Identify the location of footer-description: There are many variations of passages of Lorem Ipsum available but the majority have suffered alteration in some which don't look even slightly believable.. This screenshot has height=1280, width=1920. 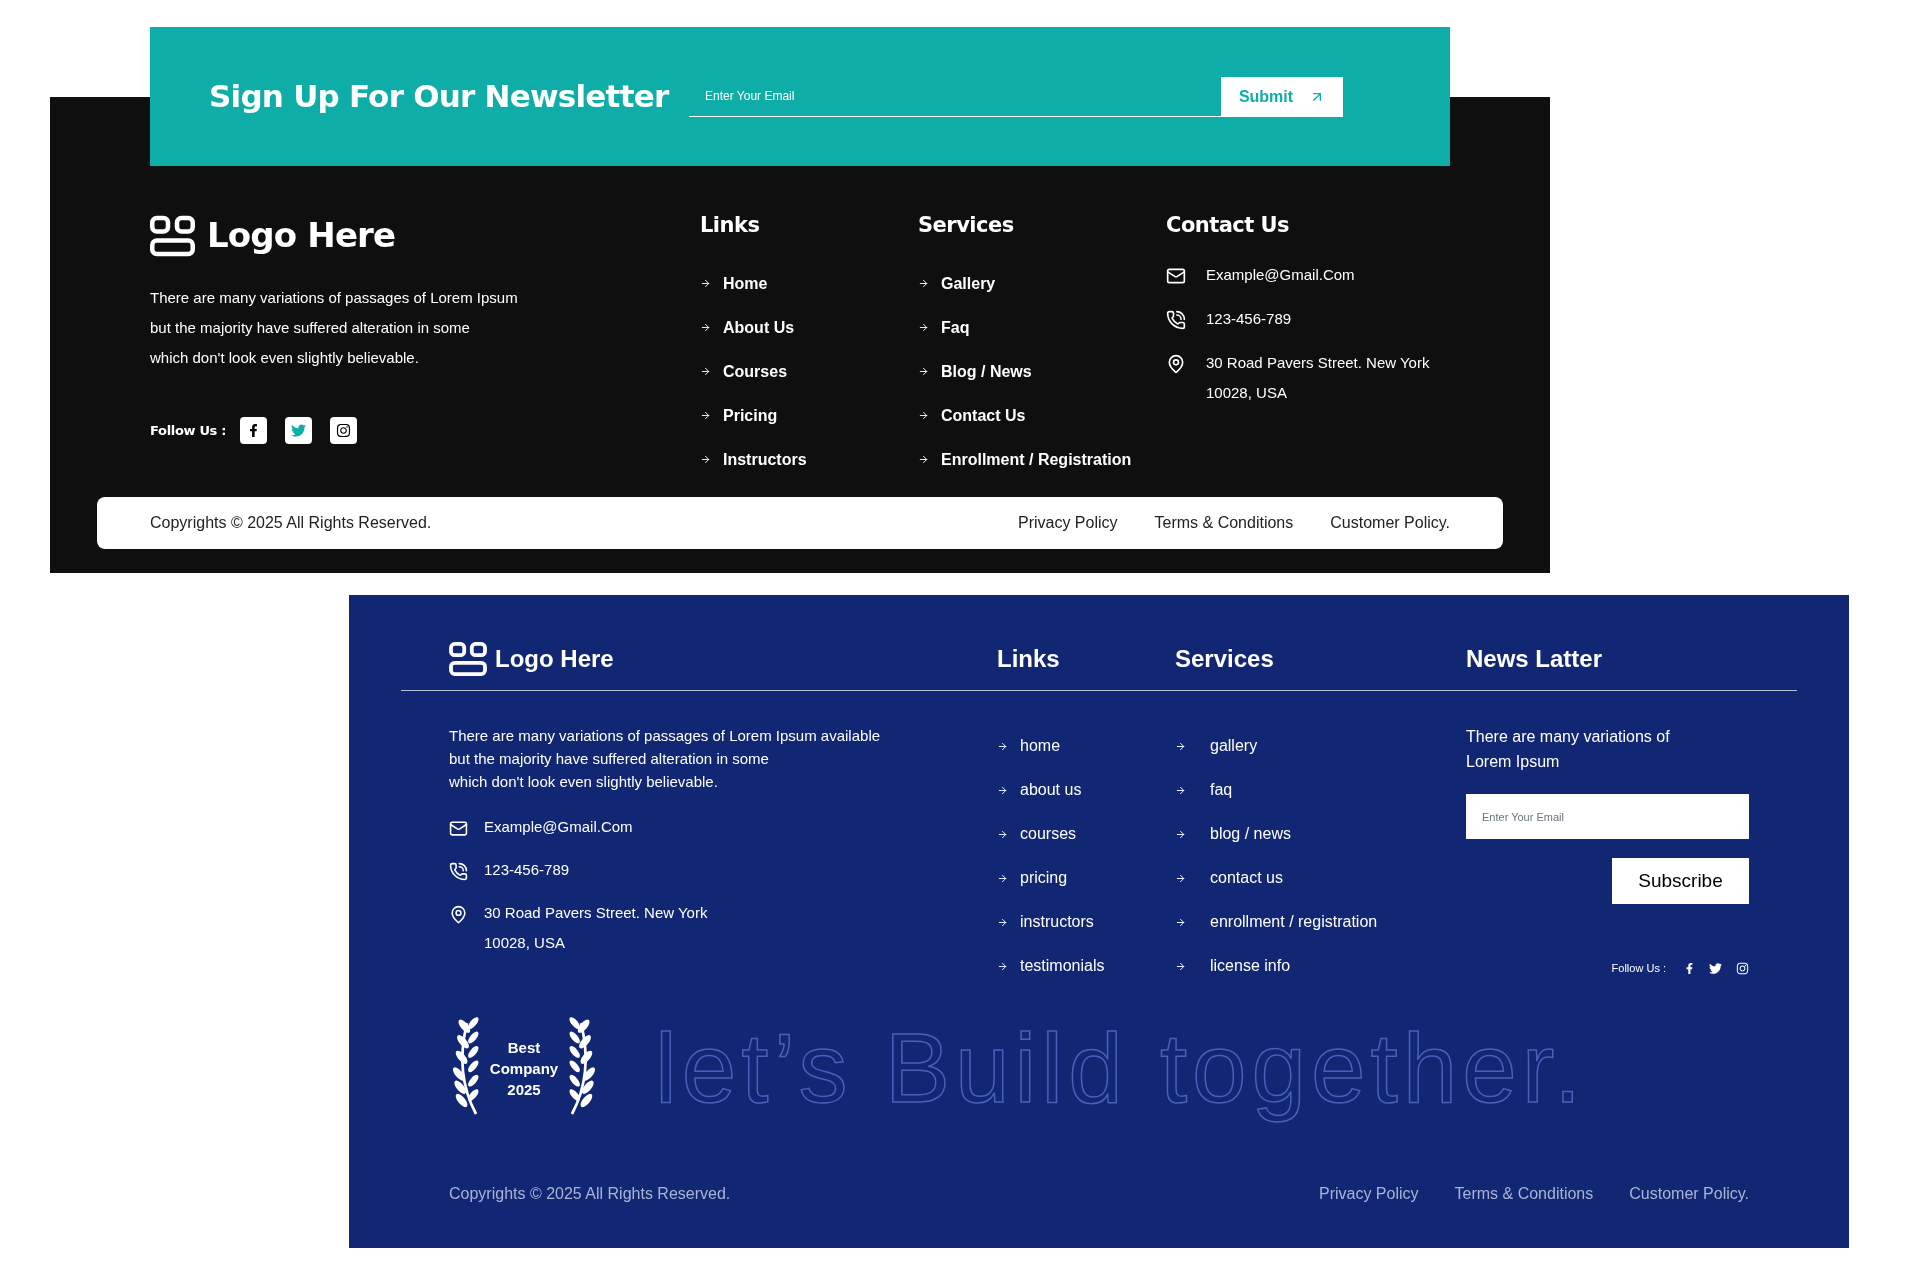
(665, 759).